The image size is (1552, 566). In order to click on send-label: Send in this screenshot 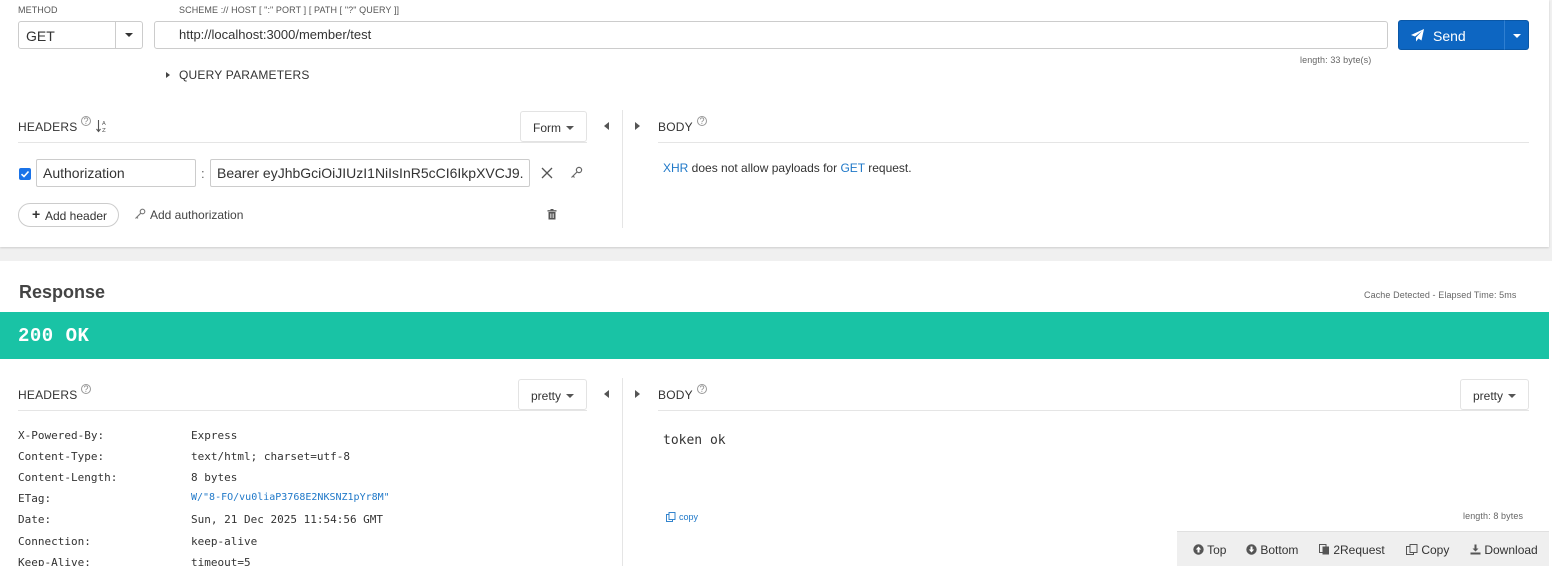, I will do `click(1449, 36)`.